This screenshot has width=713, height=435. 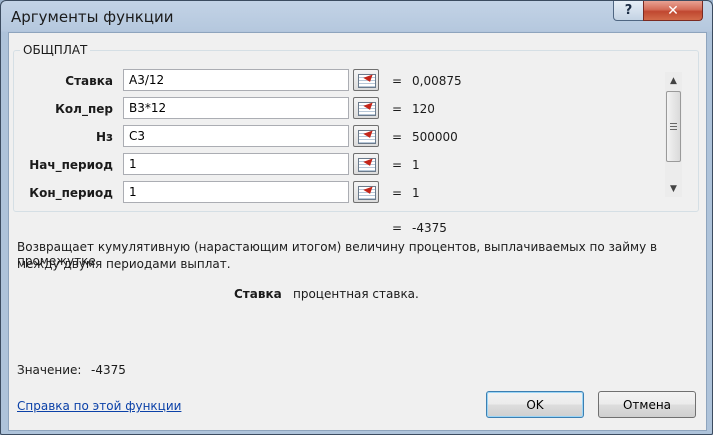 What do you see at coordinates (71, 165) in the screenshot?
I see `arg-label-nach-period: Нач_период` at bounding box center [71, 165].